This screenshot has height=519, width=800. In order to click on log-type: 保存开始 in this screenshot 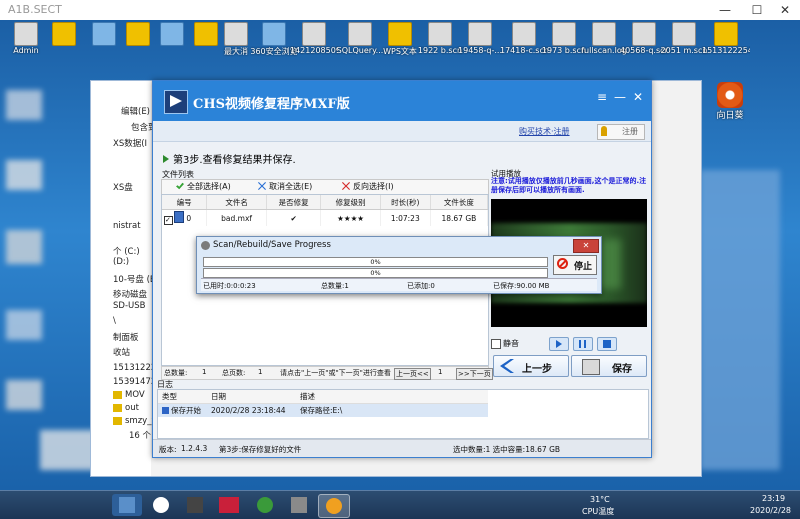, I will do `click(186, 410)`.